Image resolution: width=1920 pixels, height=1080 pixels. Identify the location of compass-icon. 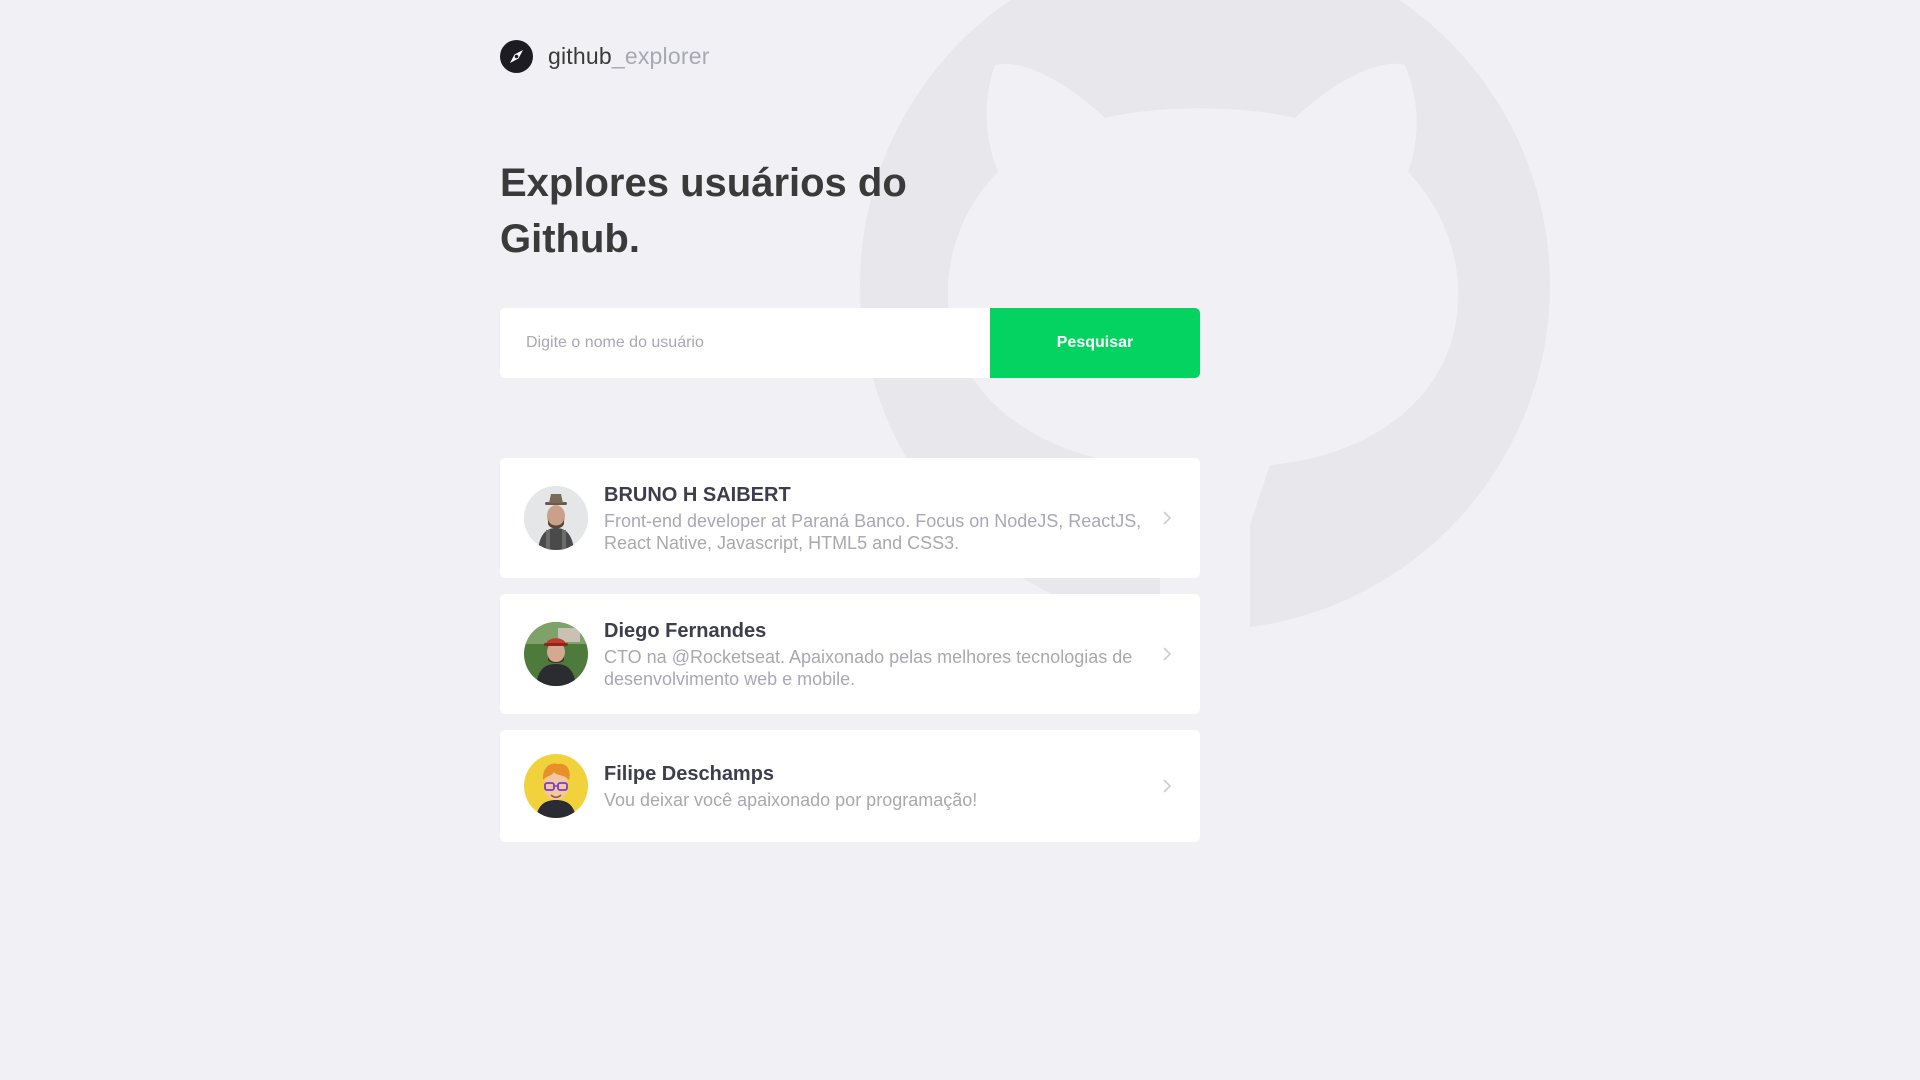
(516, 56).